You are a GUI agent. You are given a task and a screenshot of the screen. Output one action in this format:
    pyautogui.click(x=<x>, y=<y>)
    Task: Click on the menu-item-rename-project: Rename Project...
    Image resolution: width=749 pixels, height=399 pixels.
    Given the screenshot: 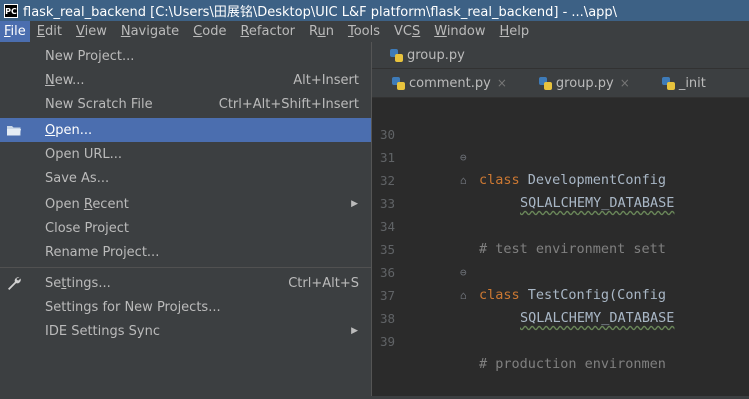 What is the action you would take?
    pyautogui.click(x=185, y=252)
    